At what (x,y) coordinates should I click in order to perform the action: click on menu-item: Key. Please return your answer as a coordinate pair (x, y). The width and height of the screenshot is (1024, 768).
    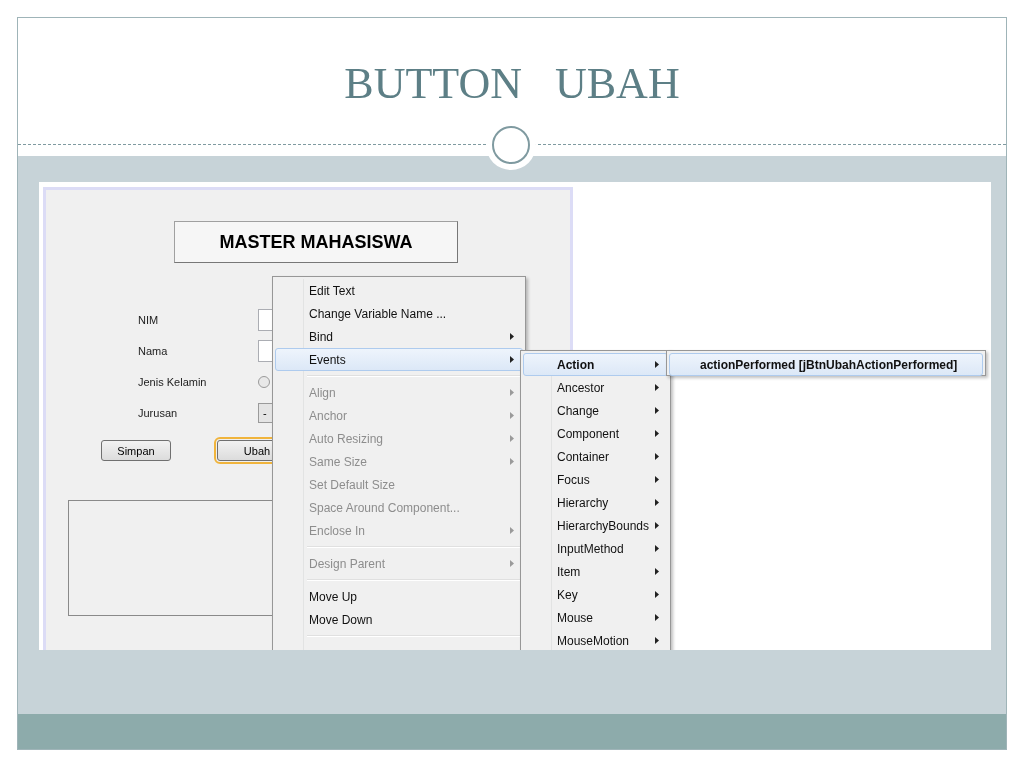
    Looking at the image, I should click on (595, 594).